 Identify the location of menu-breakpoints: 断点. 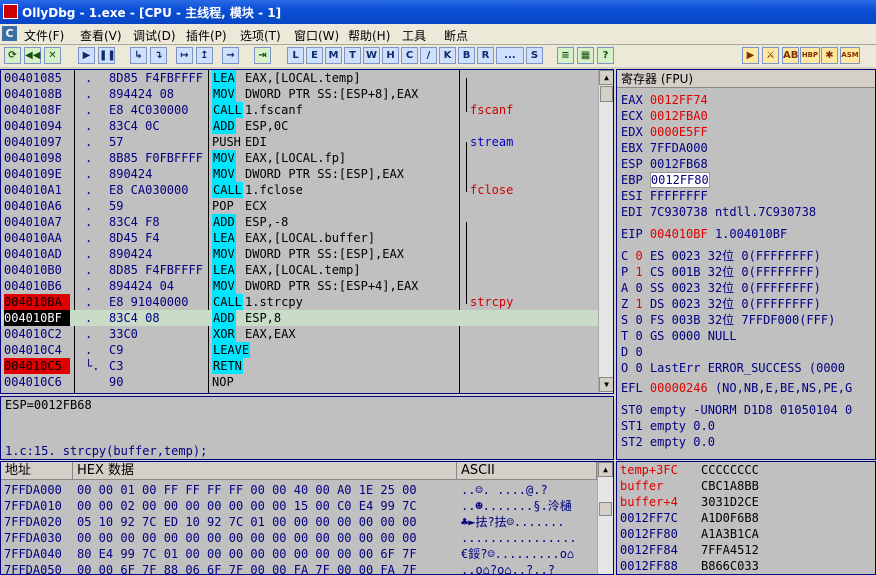
(456, 35).